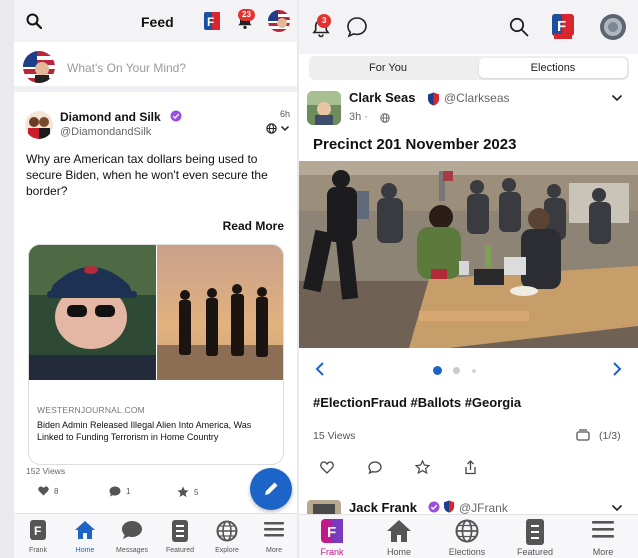  I want to click on like-button: 8, so click(48, 491).